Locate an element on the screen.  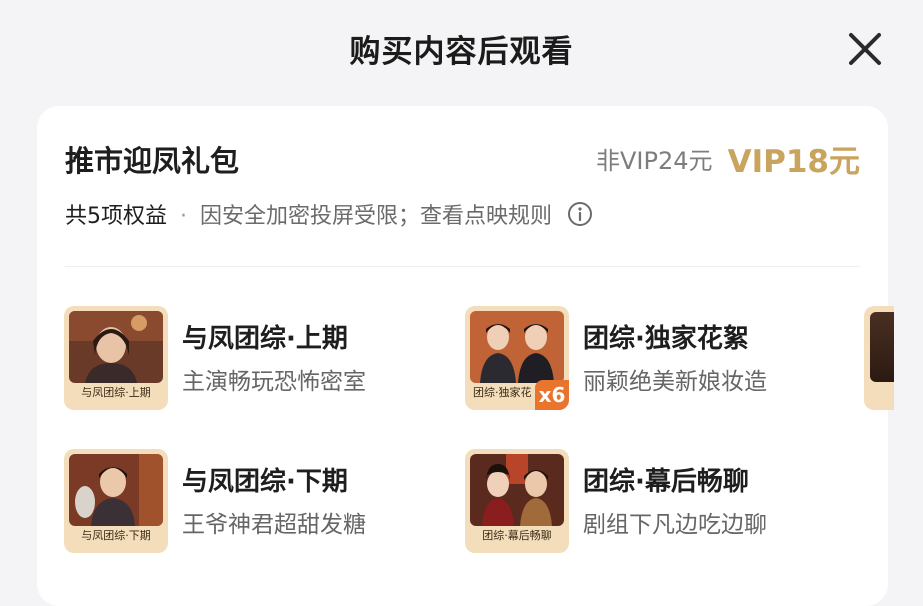
benefit-title: 与凤团综·上期 is located at coordinates (265, 339).